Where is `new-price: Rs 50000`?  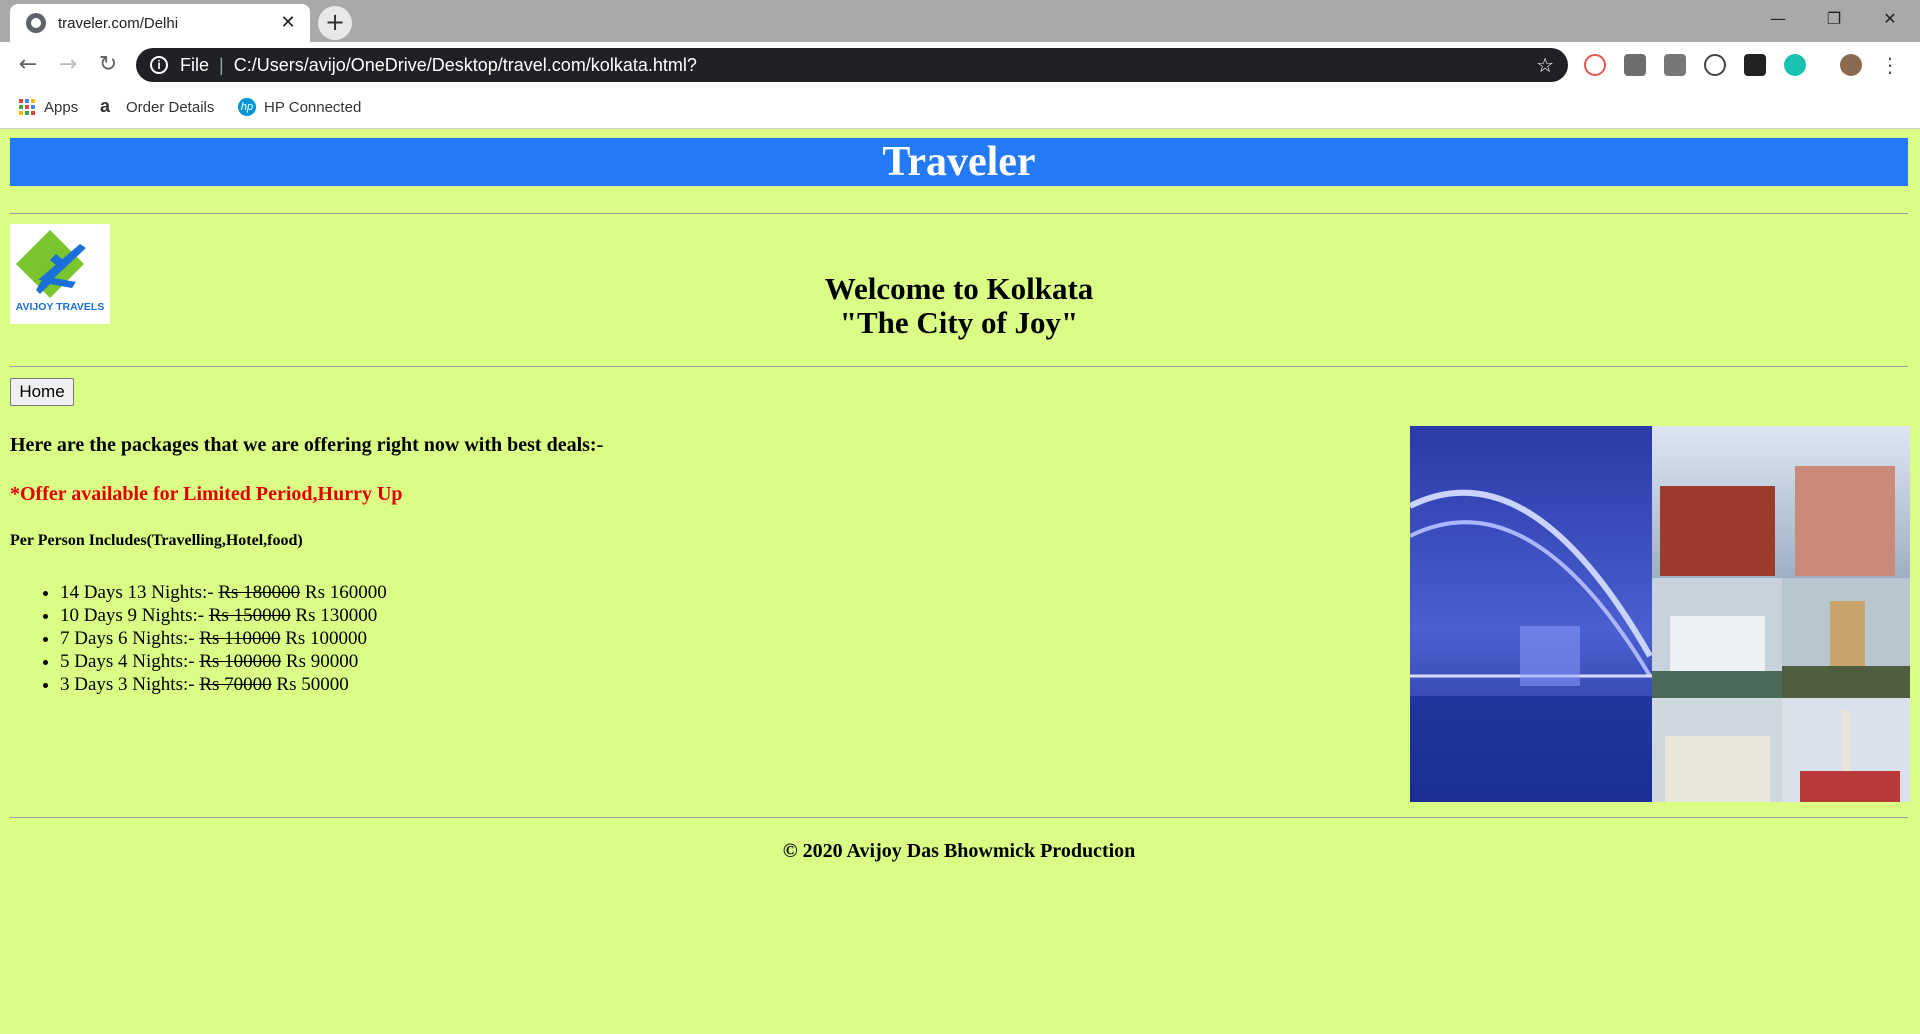
new-price: Rs 50000 is located at coordinates (312, 684).